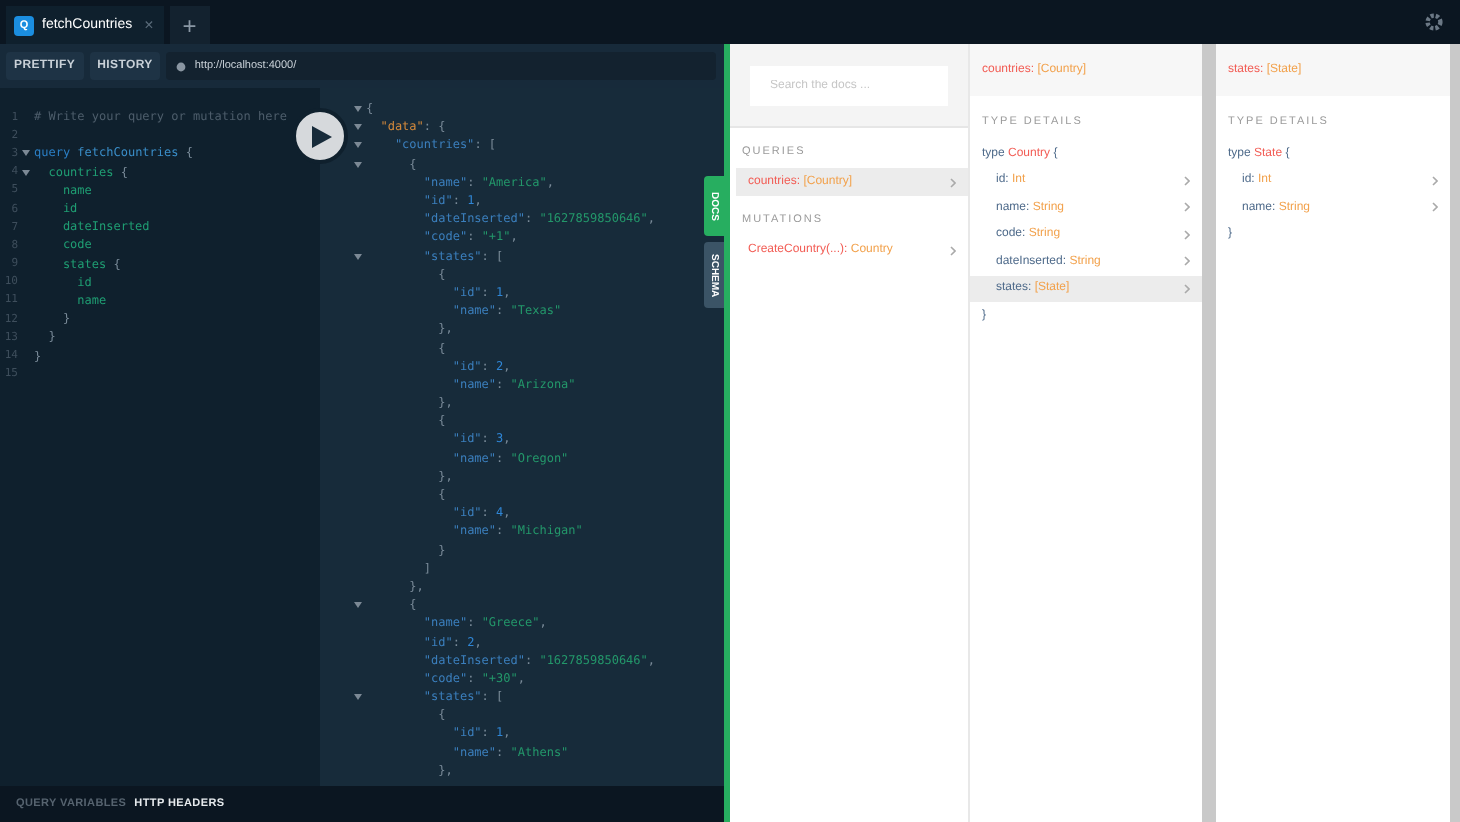  What do you see at coordinates (322, 136) in the screenshot?
I see `play-icon` at bounding box center [322, 136].